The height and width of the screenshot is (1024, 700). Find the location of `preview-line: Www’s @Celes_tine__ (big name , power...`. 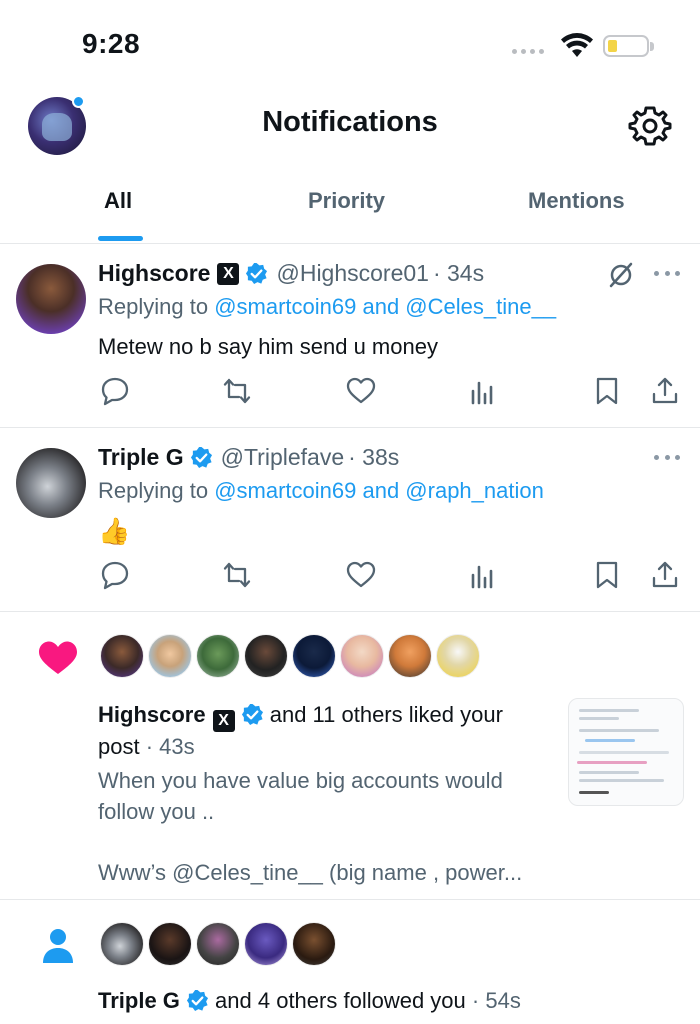

preview-line: Www’s @Celes_tine__ (big name , power... is located at coordinates (310, 872).